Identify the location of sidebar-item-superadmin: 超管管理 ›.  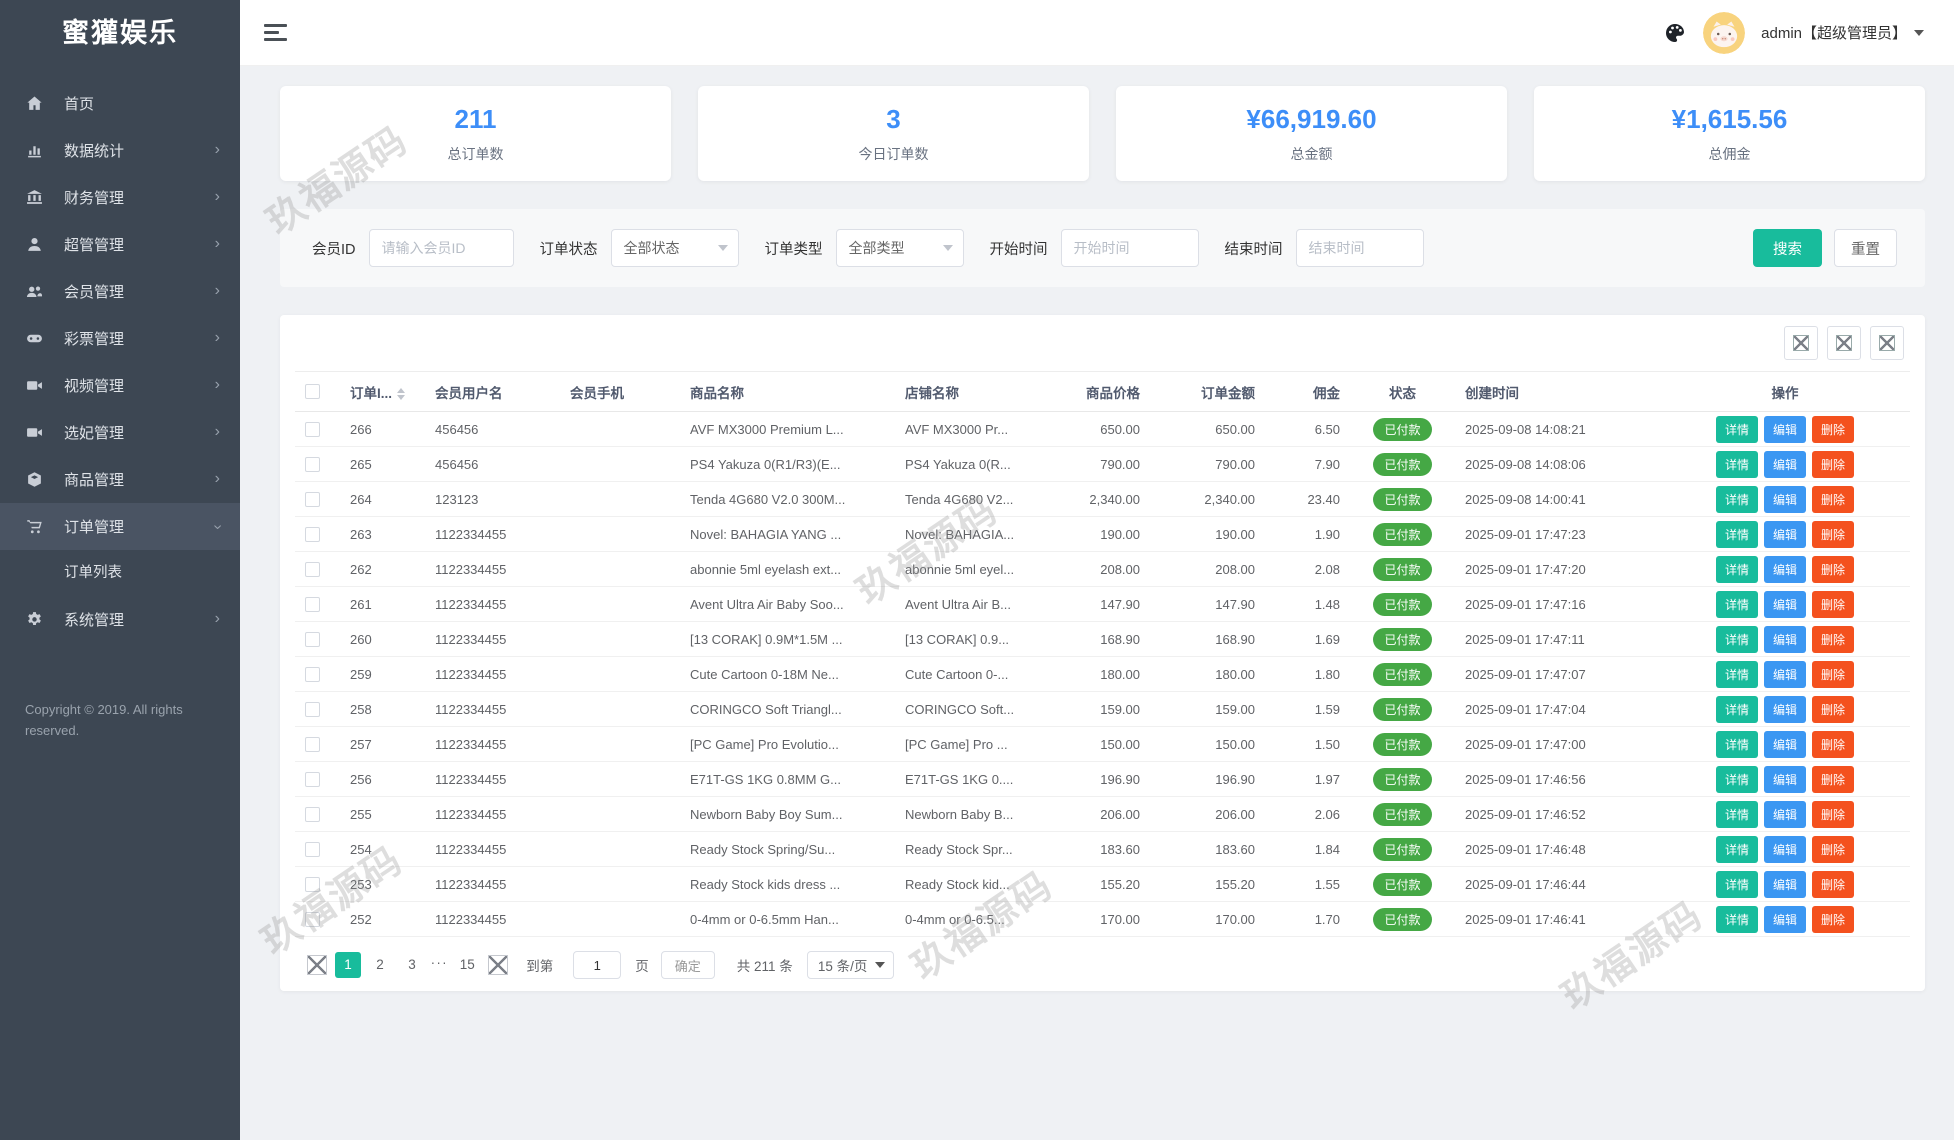
(120, 244).